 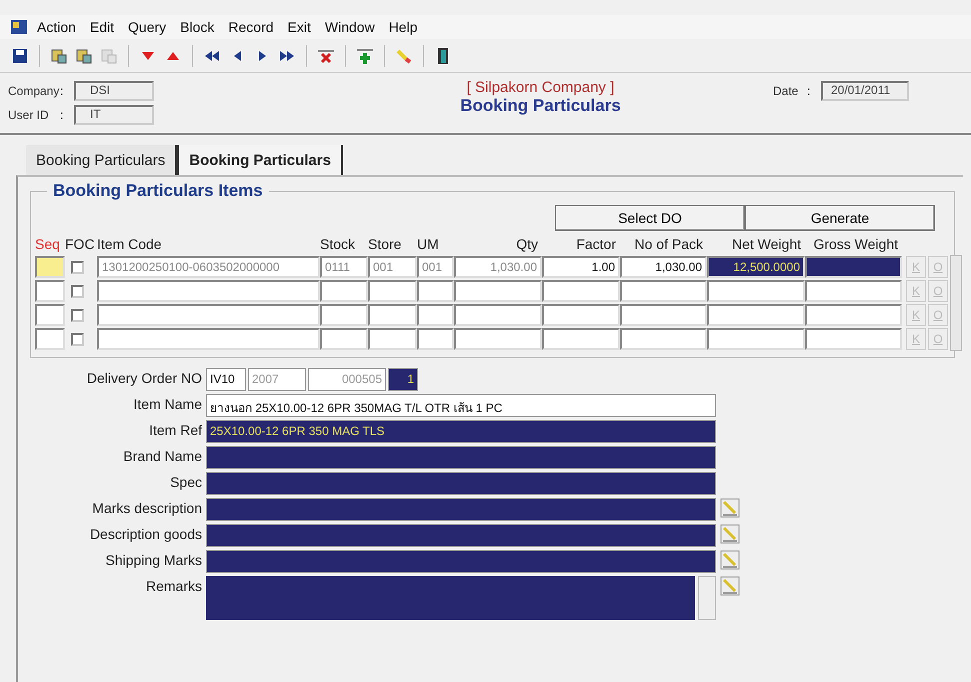 I want to click on next-record-icon, so click(x=262, y=55).